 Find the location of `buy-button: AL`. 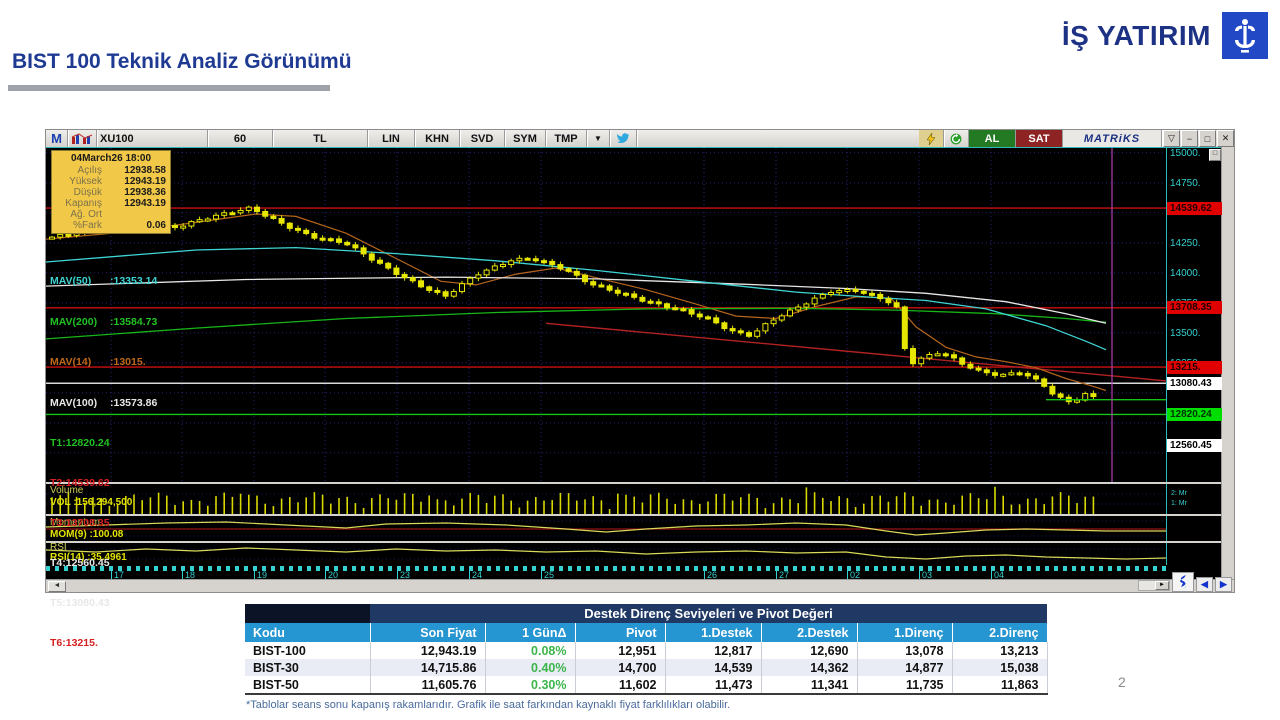

buy-button: AL is located at coordinates (992, 138).